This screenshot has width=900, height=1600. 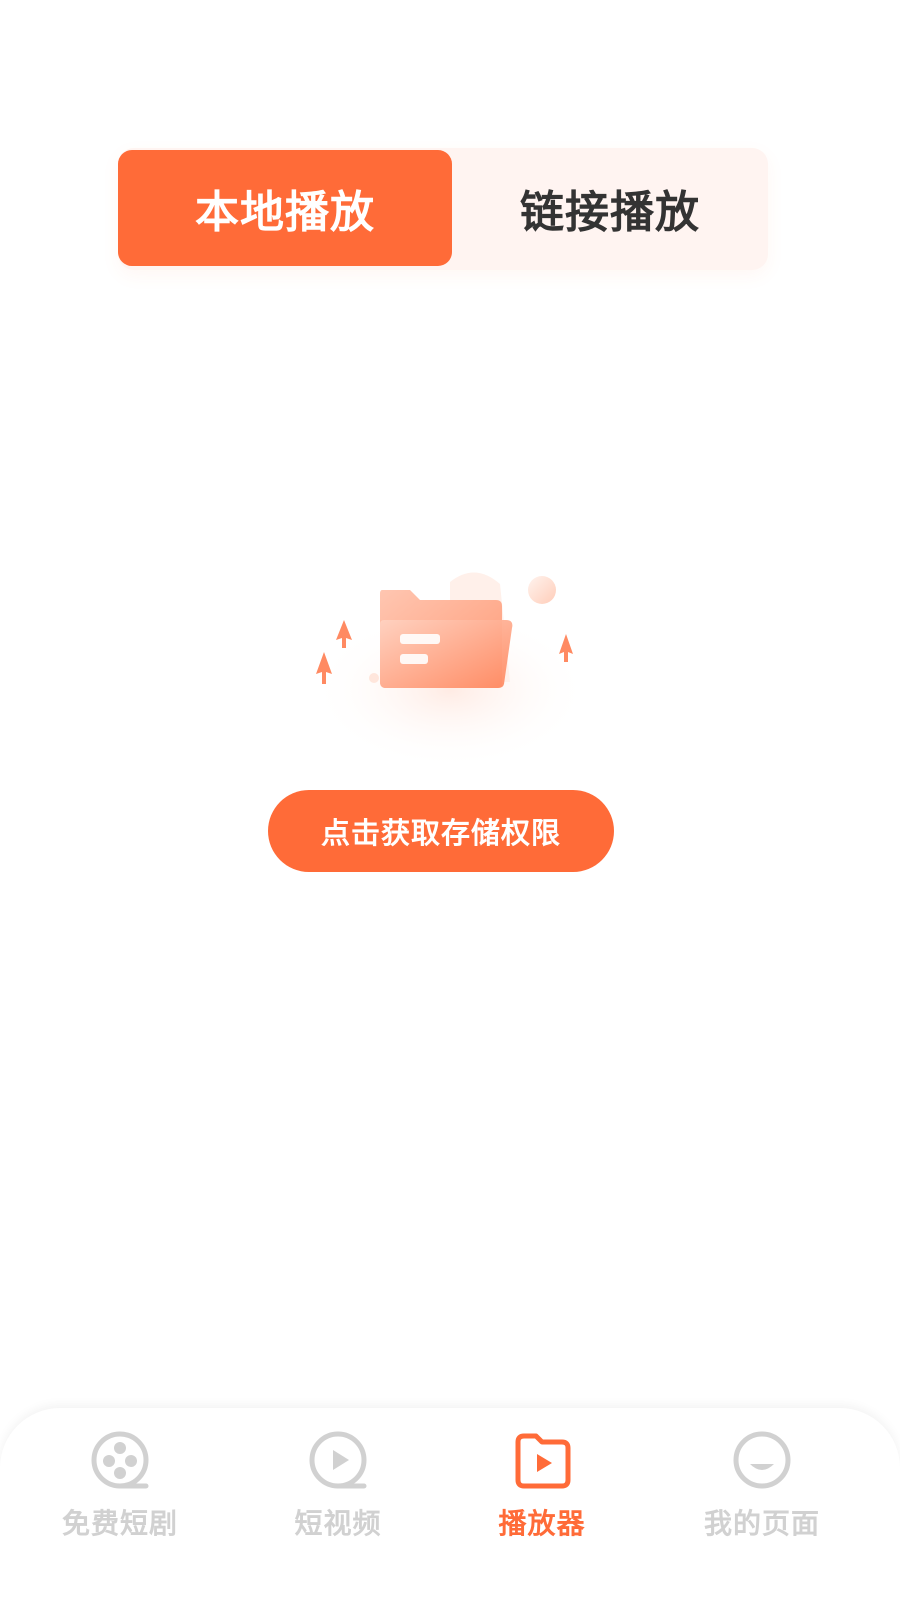 I want to click on playback-mode-switch: 本地播放 链接播放, so click(x=443, y=209).